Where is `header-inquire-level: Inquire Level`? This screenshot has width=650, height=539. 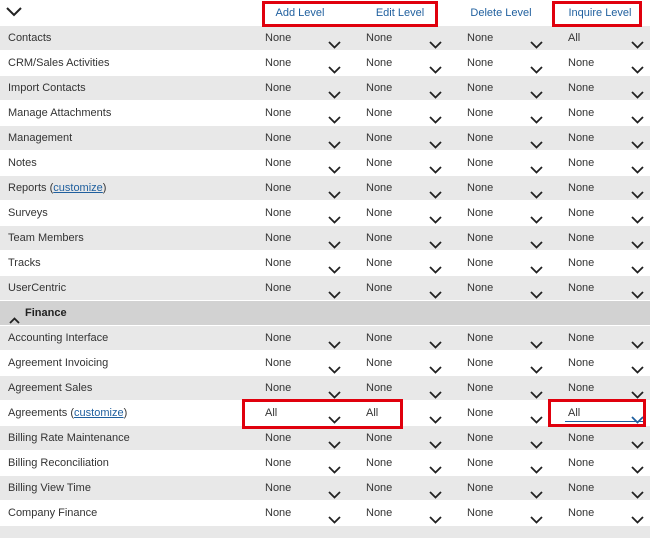 header-inquire-level: Inquire Level is located at coordinates (600, 13).